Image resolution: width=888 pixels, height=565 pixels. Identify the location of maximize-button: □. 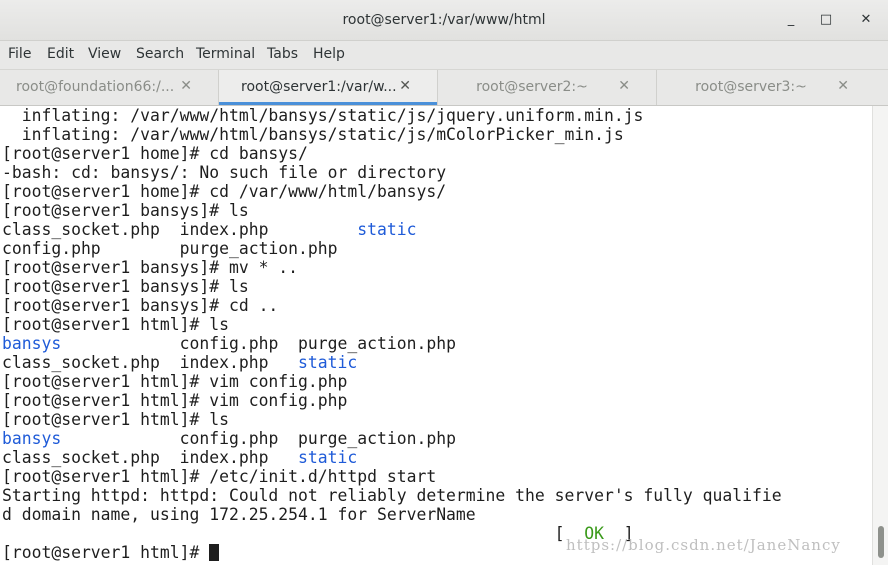
(826, 20).